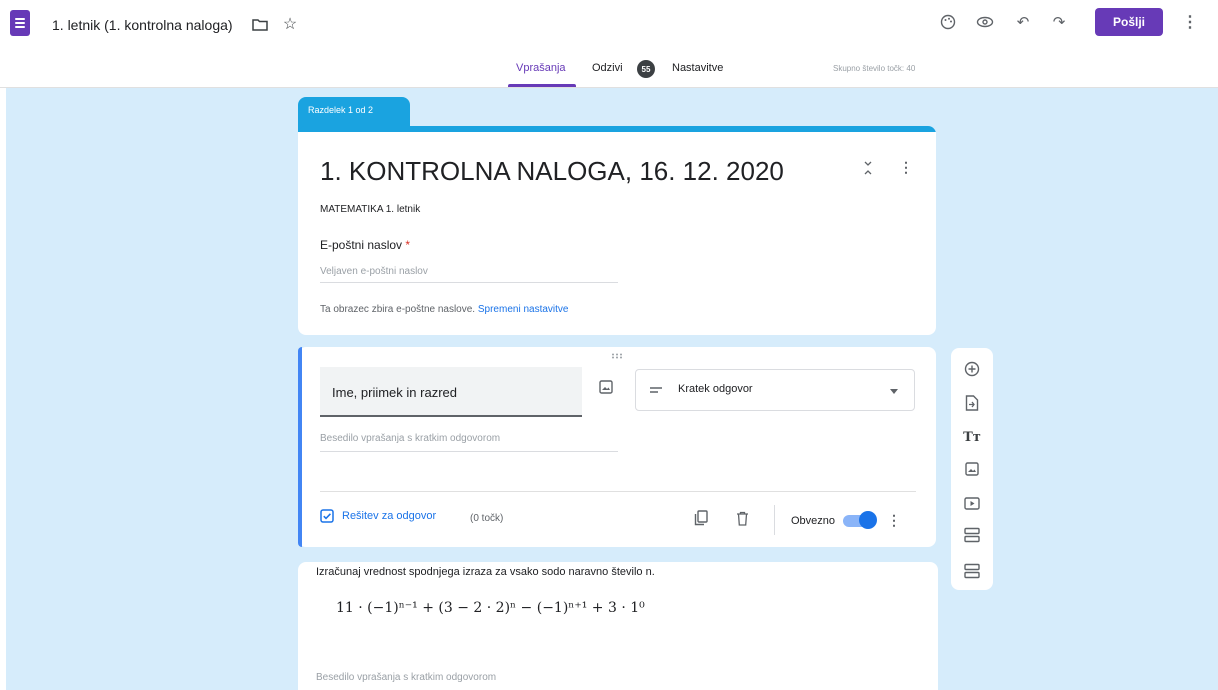 This screenshot has width=1218, height=690. What do you see at coordinates (868, 520) in the screenshot?
I see `required-toggle-thumb` at bounding box center [868, 520].